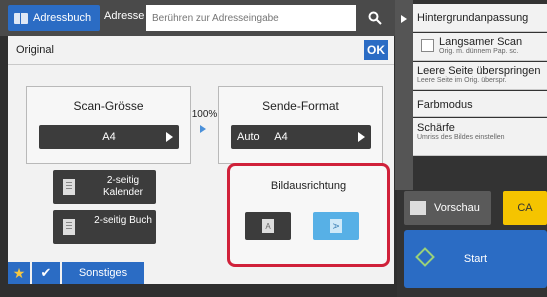 This screenshot has height=297, width=547. What do you see at coordinates (123, 186) in the screenshot?
I see `duplex-calendar-label: 2-seitig Kalender` at bounding box center [123, 186].